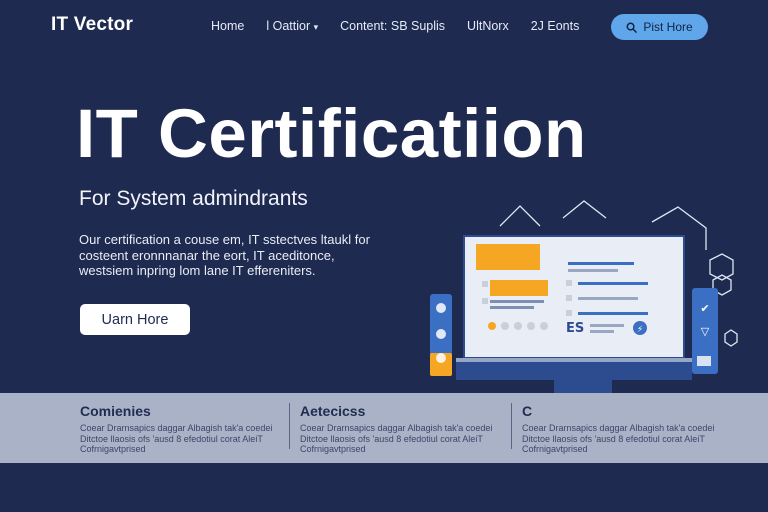 This screenshot has height=512, width=768. Describe the element at coordinates (92, 25) in the screenshot. I see `brand-logo: IT Vector` at that location.